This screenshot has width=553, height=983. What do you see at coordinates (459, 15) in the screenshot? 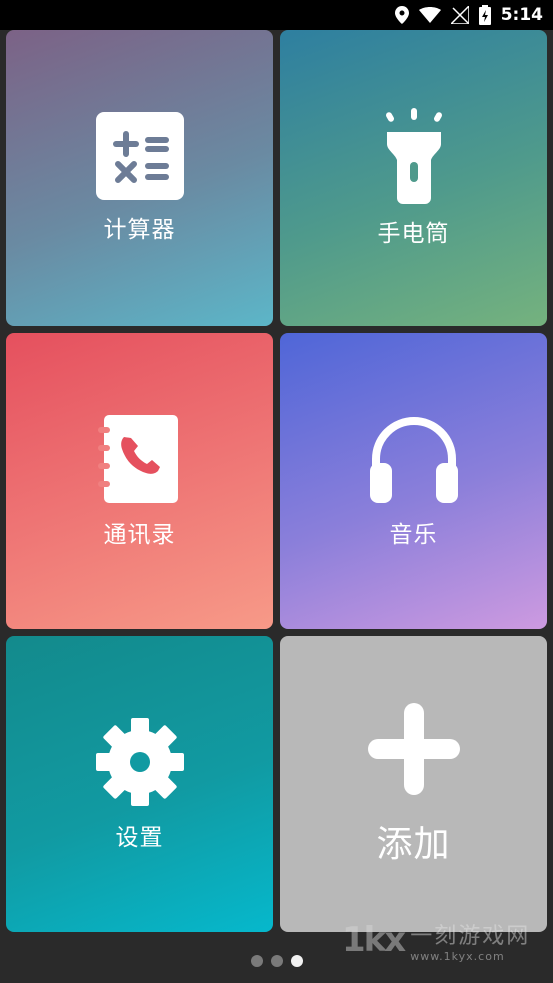
I see `signal-icon` at bounding box center [459, 15].